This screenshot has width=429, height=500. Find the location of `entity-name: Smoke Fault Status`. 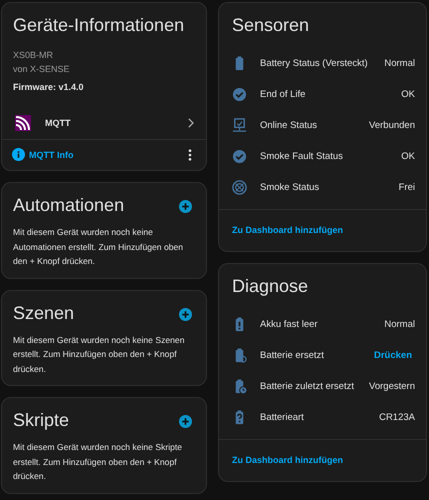

entity-name: Smoke Fault Status is located at coordinates (331, 156).